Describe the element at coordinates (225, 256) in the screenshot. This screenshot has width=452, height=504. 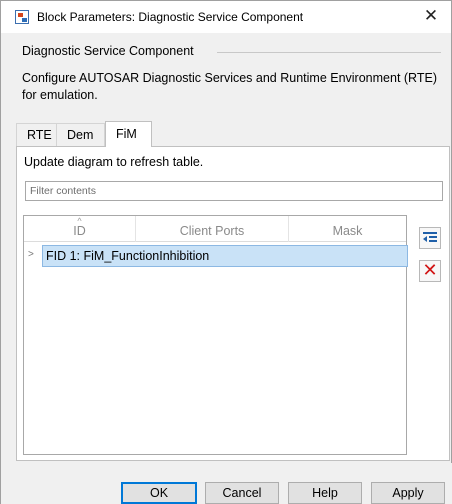
I see `table-row: FID 1: FiM_FunctionInhibition` at that location.